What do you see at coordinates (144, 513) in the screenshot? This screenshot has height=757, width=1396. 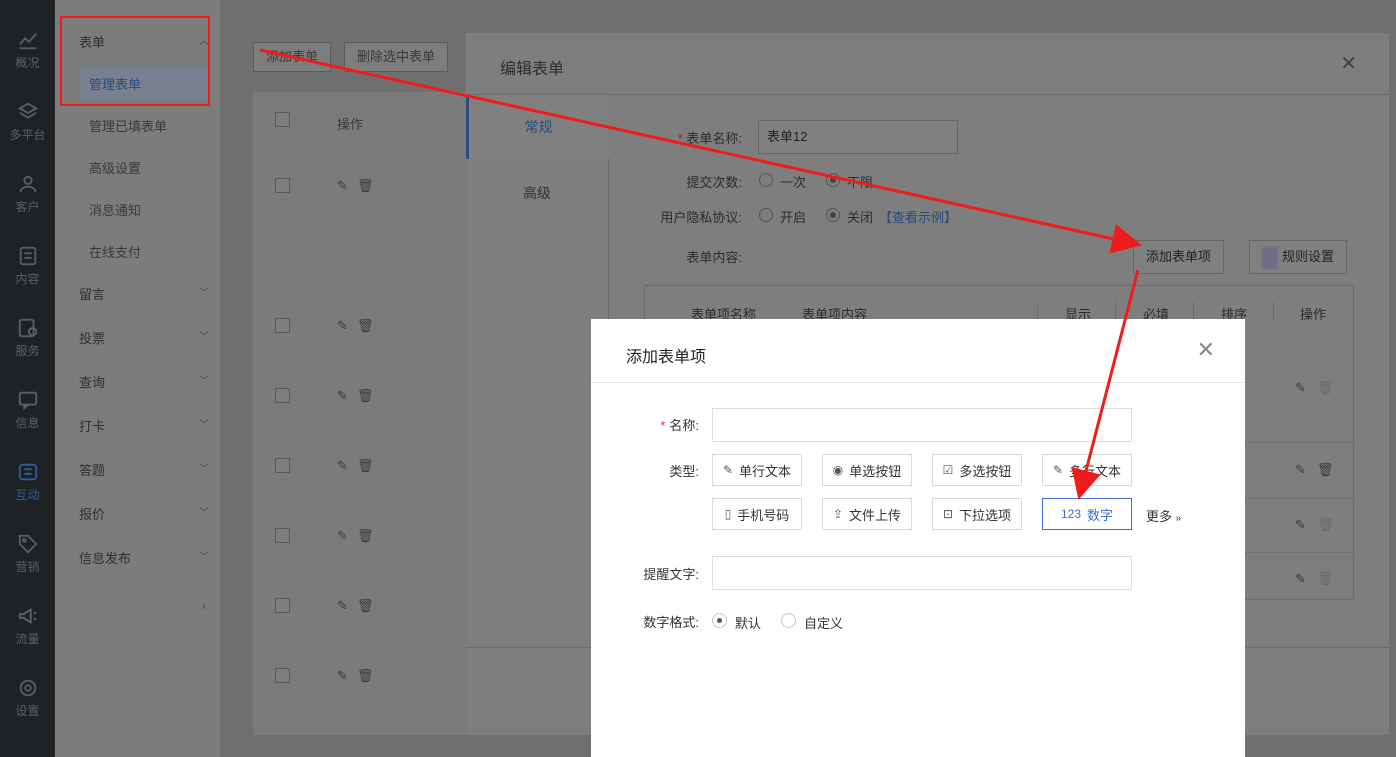 I see `menu-group-quote: 报价 ﹀` at bounding box center [144, 513].